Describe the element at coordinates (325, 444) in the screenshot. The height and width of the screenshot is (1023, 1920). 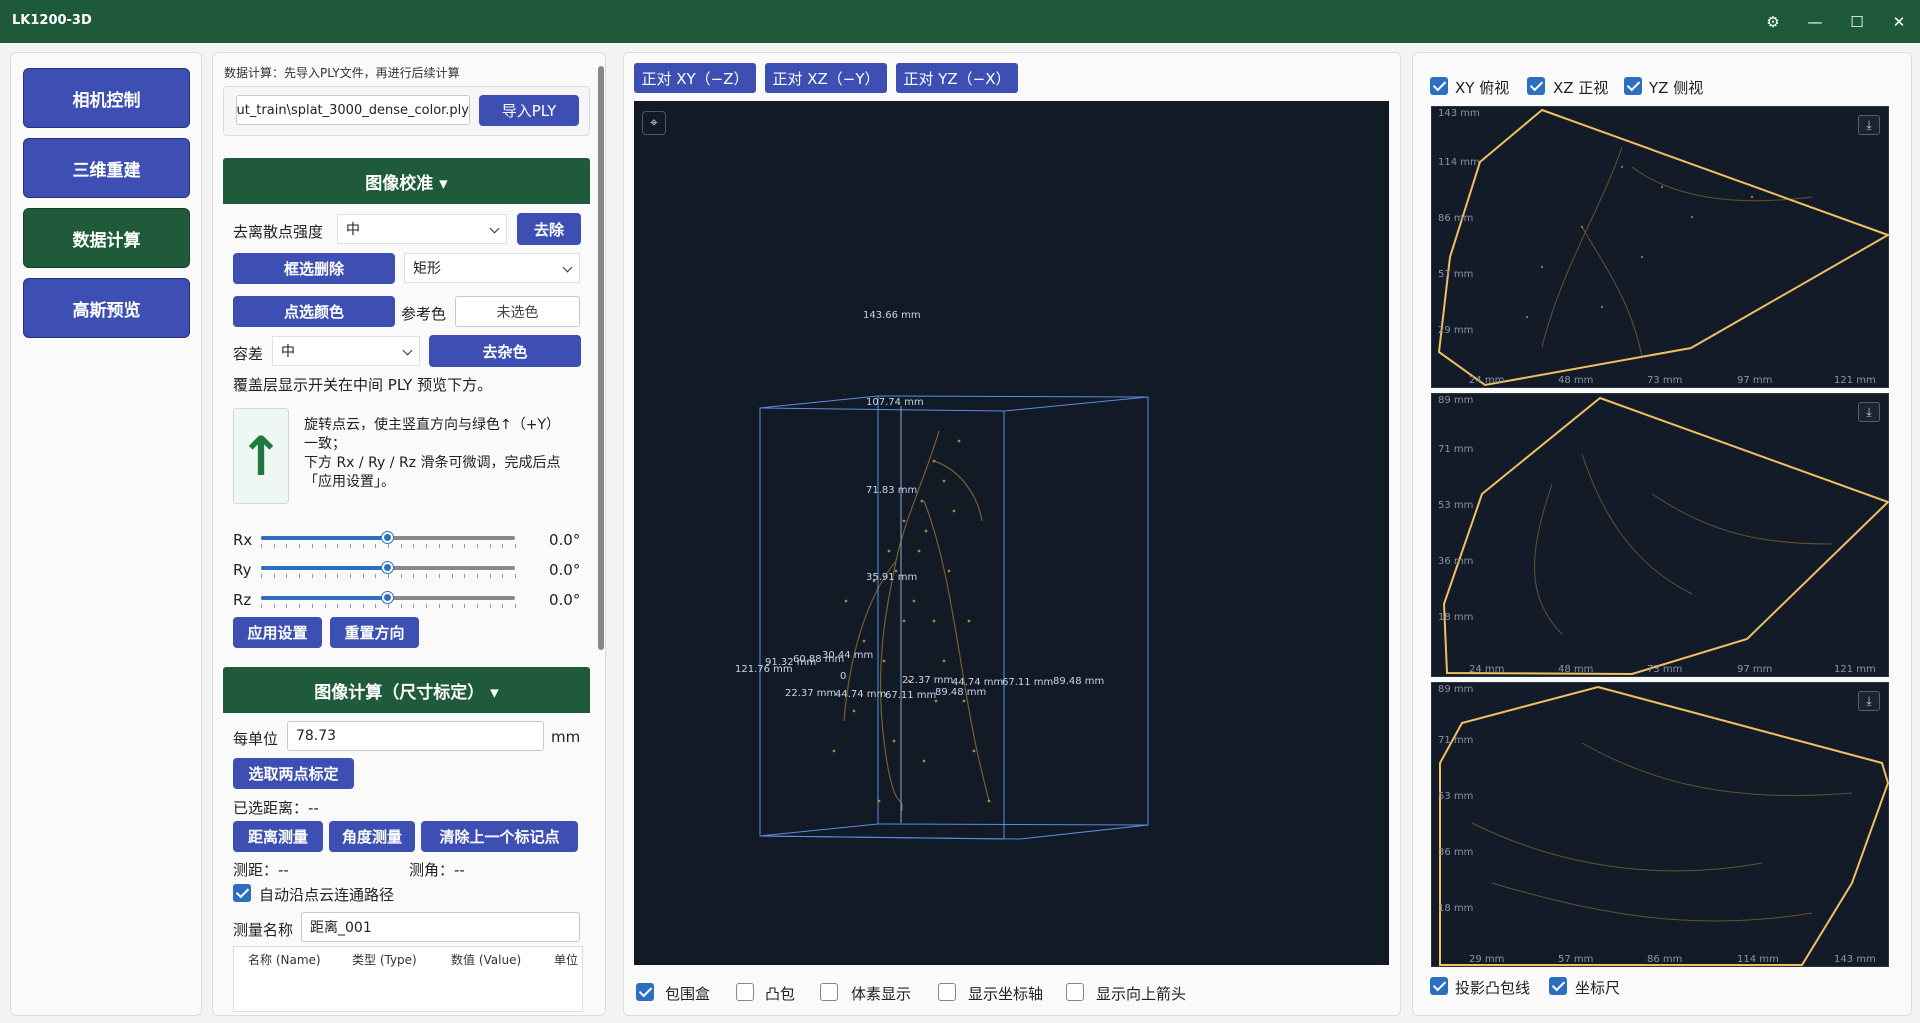
I see `rotate-help-2: 一致；` at that location.